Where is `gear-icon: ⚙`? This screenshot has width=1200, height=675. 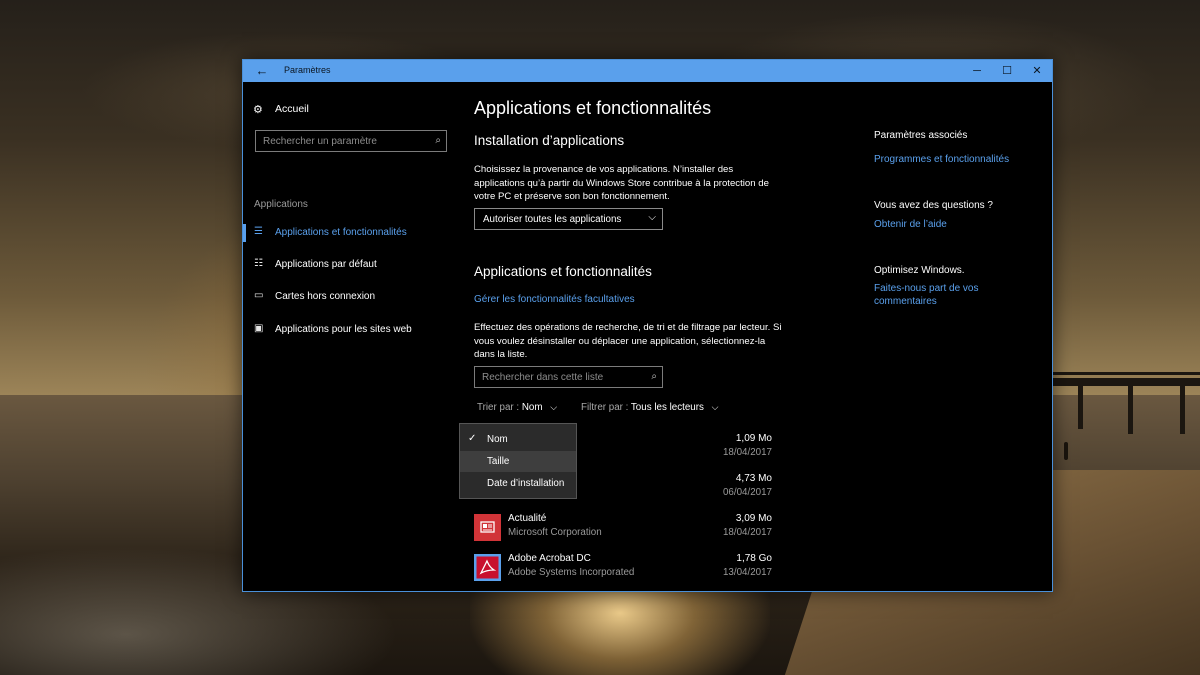 gear-icon: ⚙ is located at coordinates (258, 109).